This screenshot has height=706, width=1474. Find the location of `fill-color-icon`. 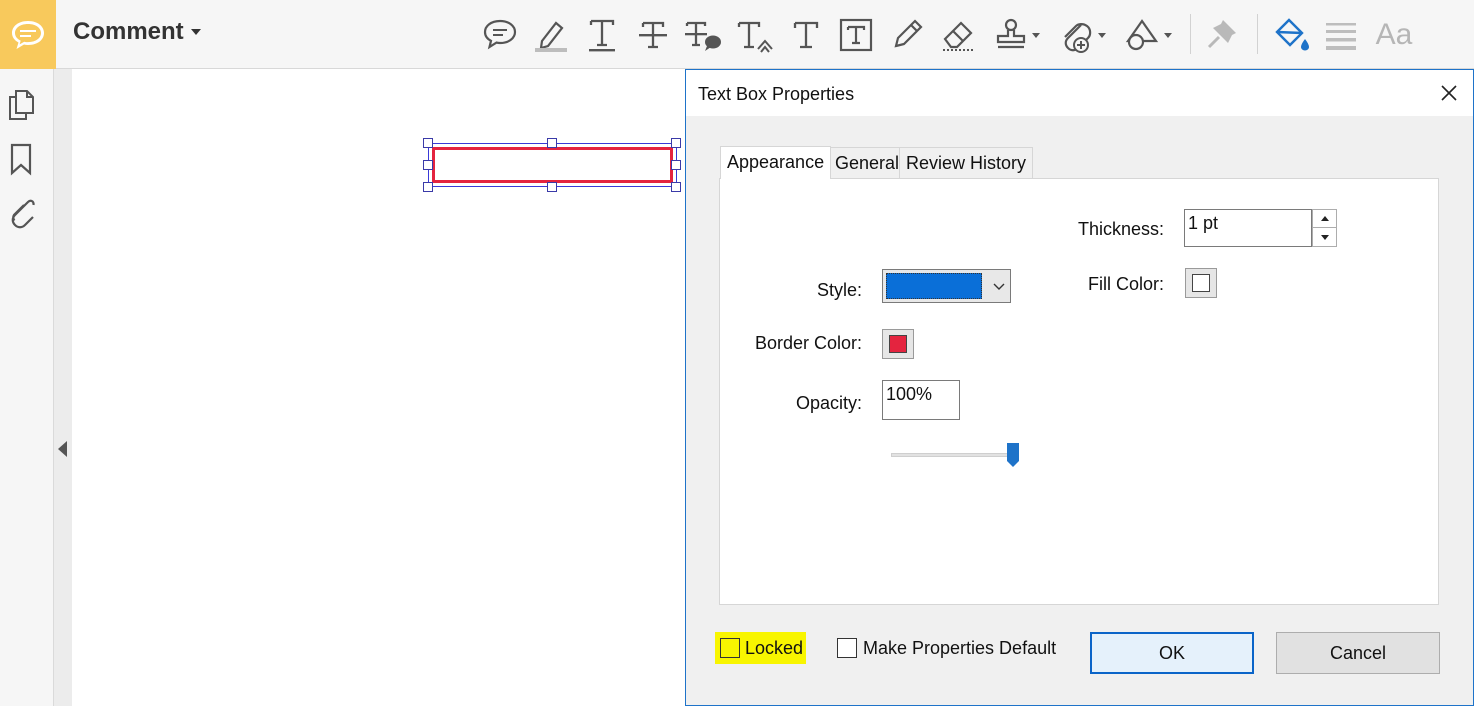

fill-color-icon is located at coordinates (1292, 34).